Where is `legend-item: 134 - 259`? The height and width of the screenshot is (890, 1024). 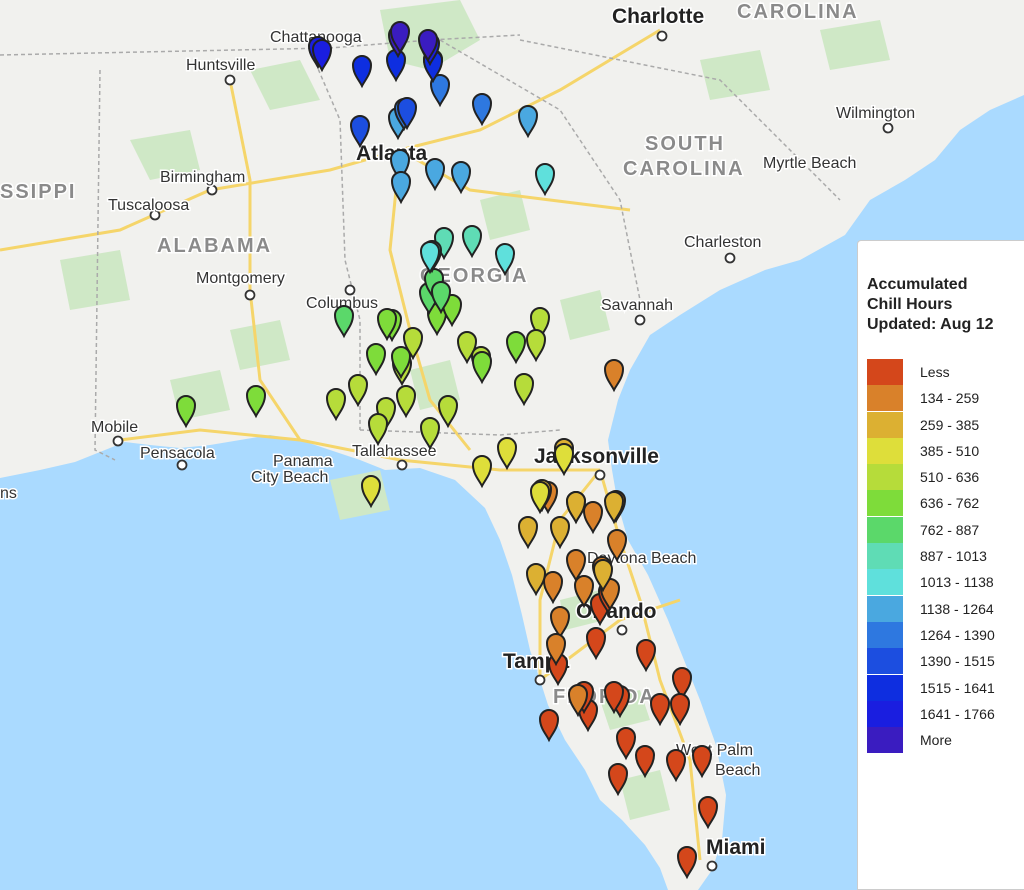
legend-item: 134 - 259 is located at coordinates (945, 398).